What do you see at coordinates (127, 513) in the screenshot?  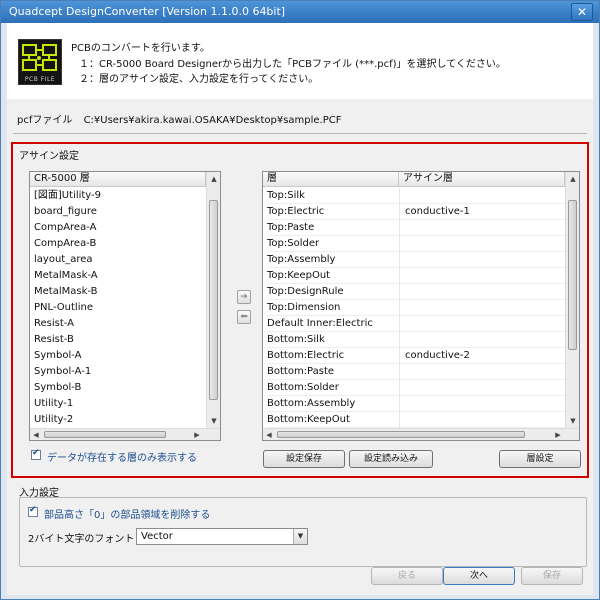 I see `delete-zero-height-label: 部品高さ「0」の部品領域を削除する` at bounding box center [127, 513].